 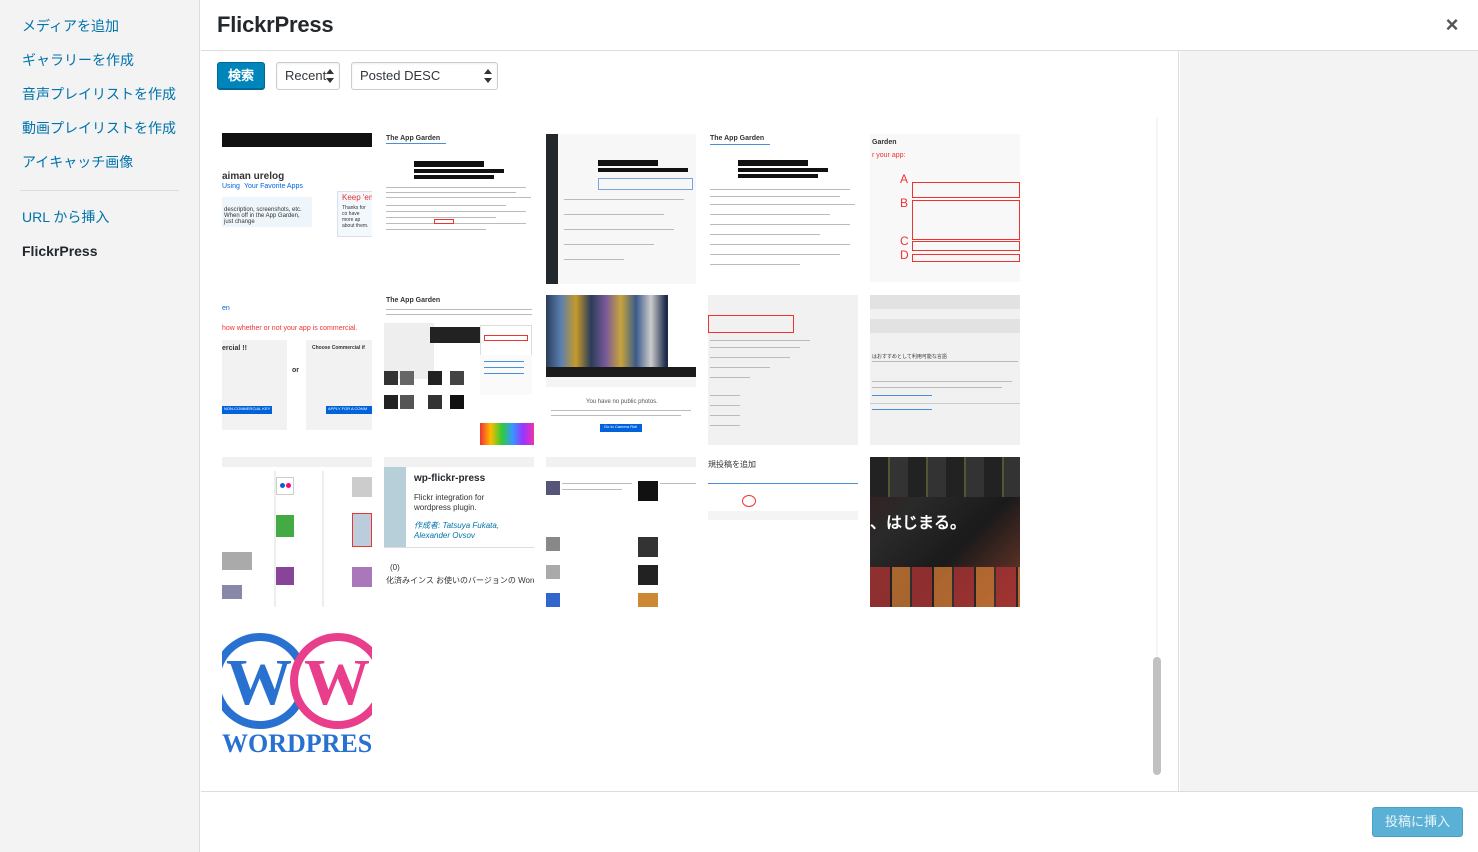 I want to click on thumb-text: WORDPRESS, so click(x=297, y=741).